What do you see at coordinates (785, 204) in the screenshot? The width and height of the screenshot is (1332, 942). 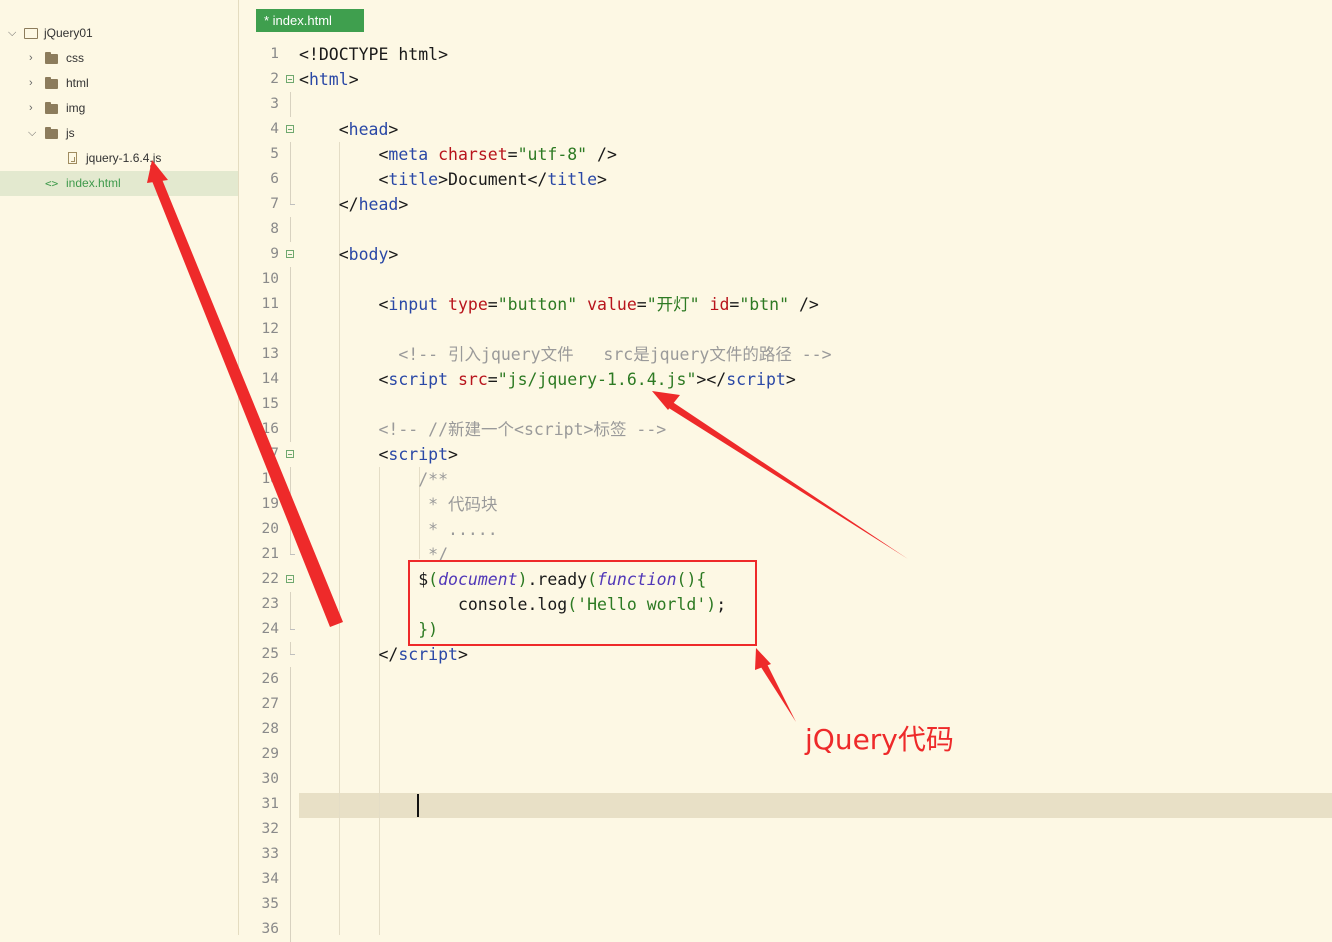 I see `code-line: 7 </head>` at bounding box center [785, 204].